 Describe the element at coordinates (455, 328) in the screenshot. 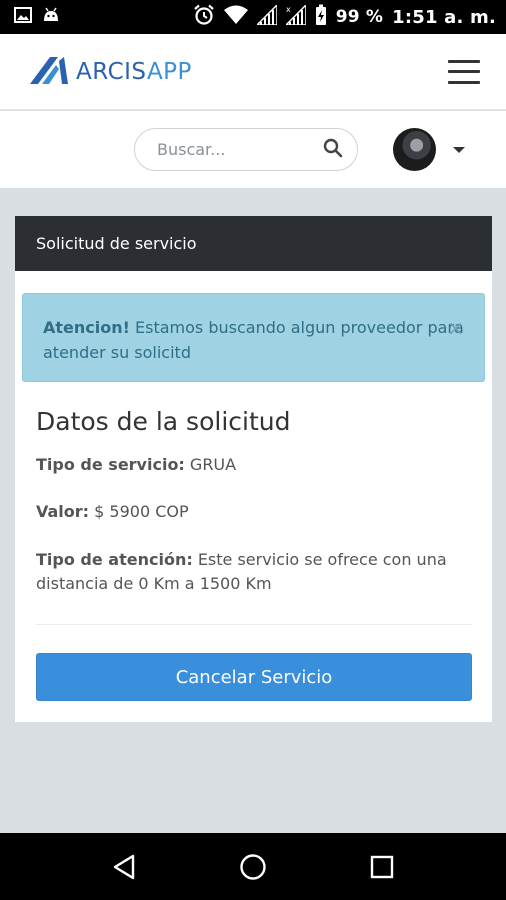

I see `close-icon: ×` at that location.